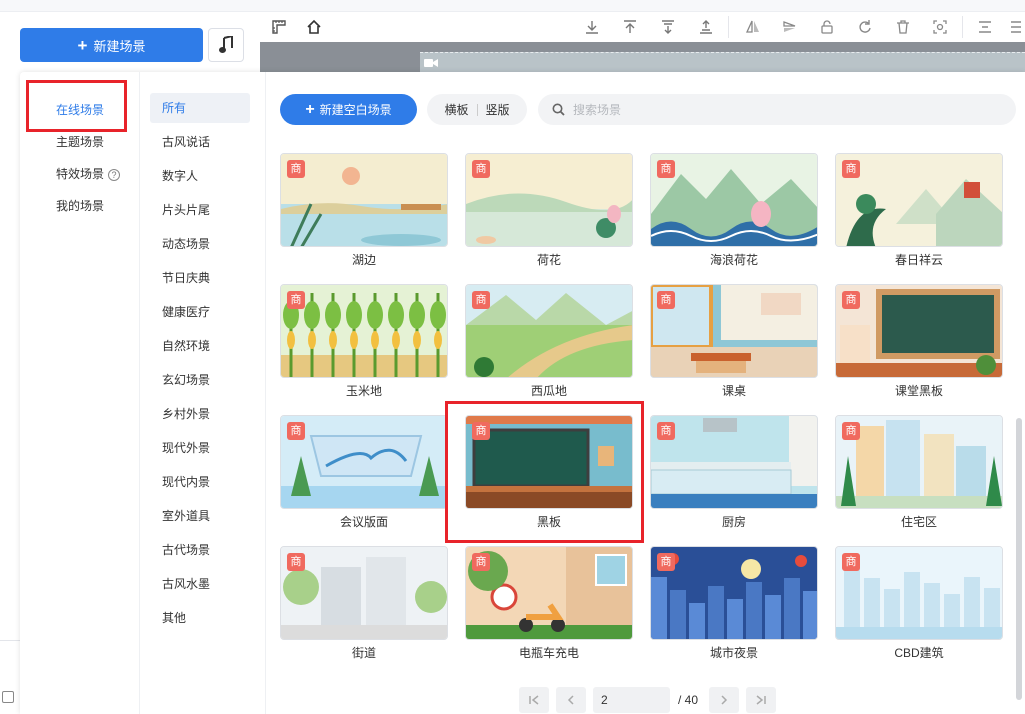  Describe the element at coordinates (592, 27) in the screenshot. I see `move-bottom-icon` at that location.